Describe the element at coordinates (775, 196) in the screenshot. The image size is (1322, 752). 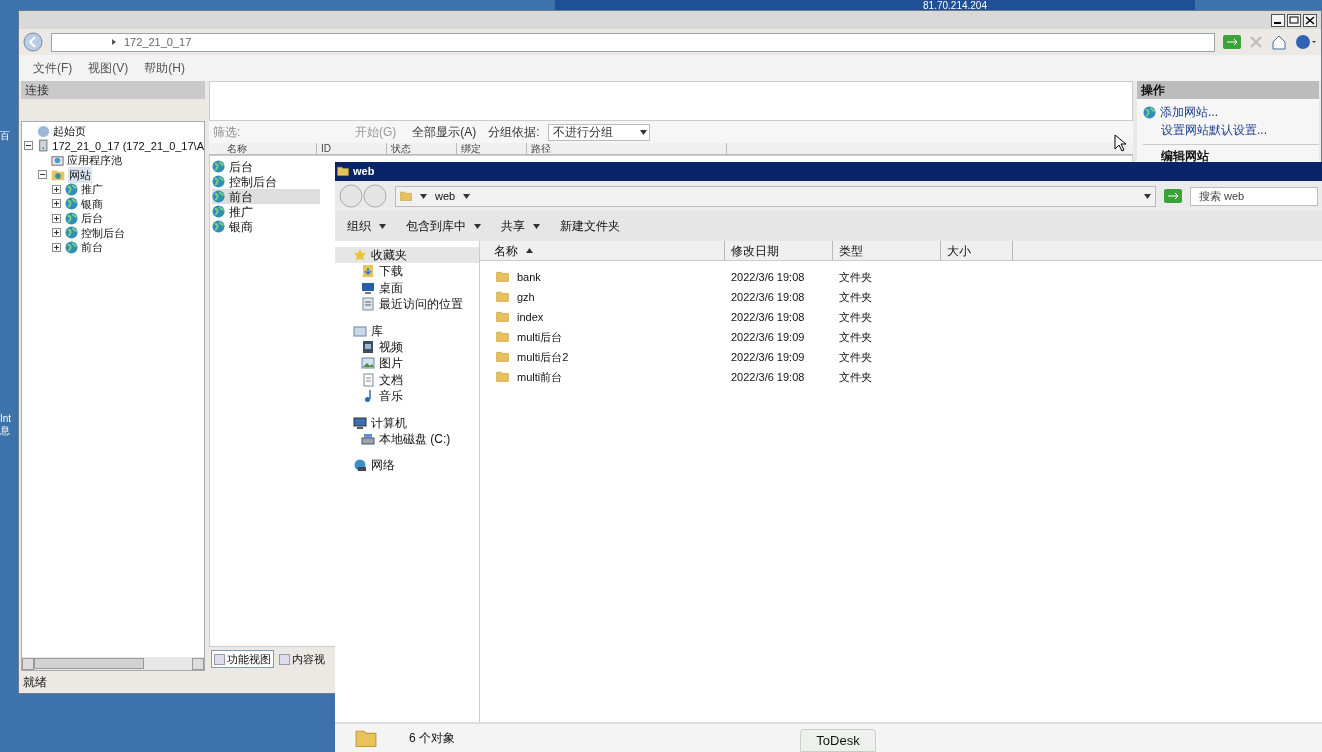
I see `address-bar: web` at that location.